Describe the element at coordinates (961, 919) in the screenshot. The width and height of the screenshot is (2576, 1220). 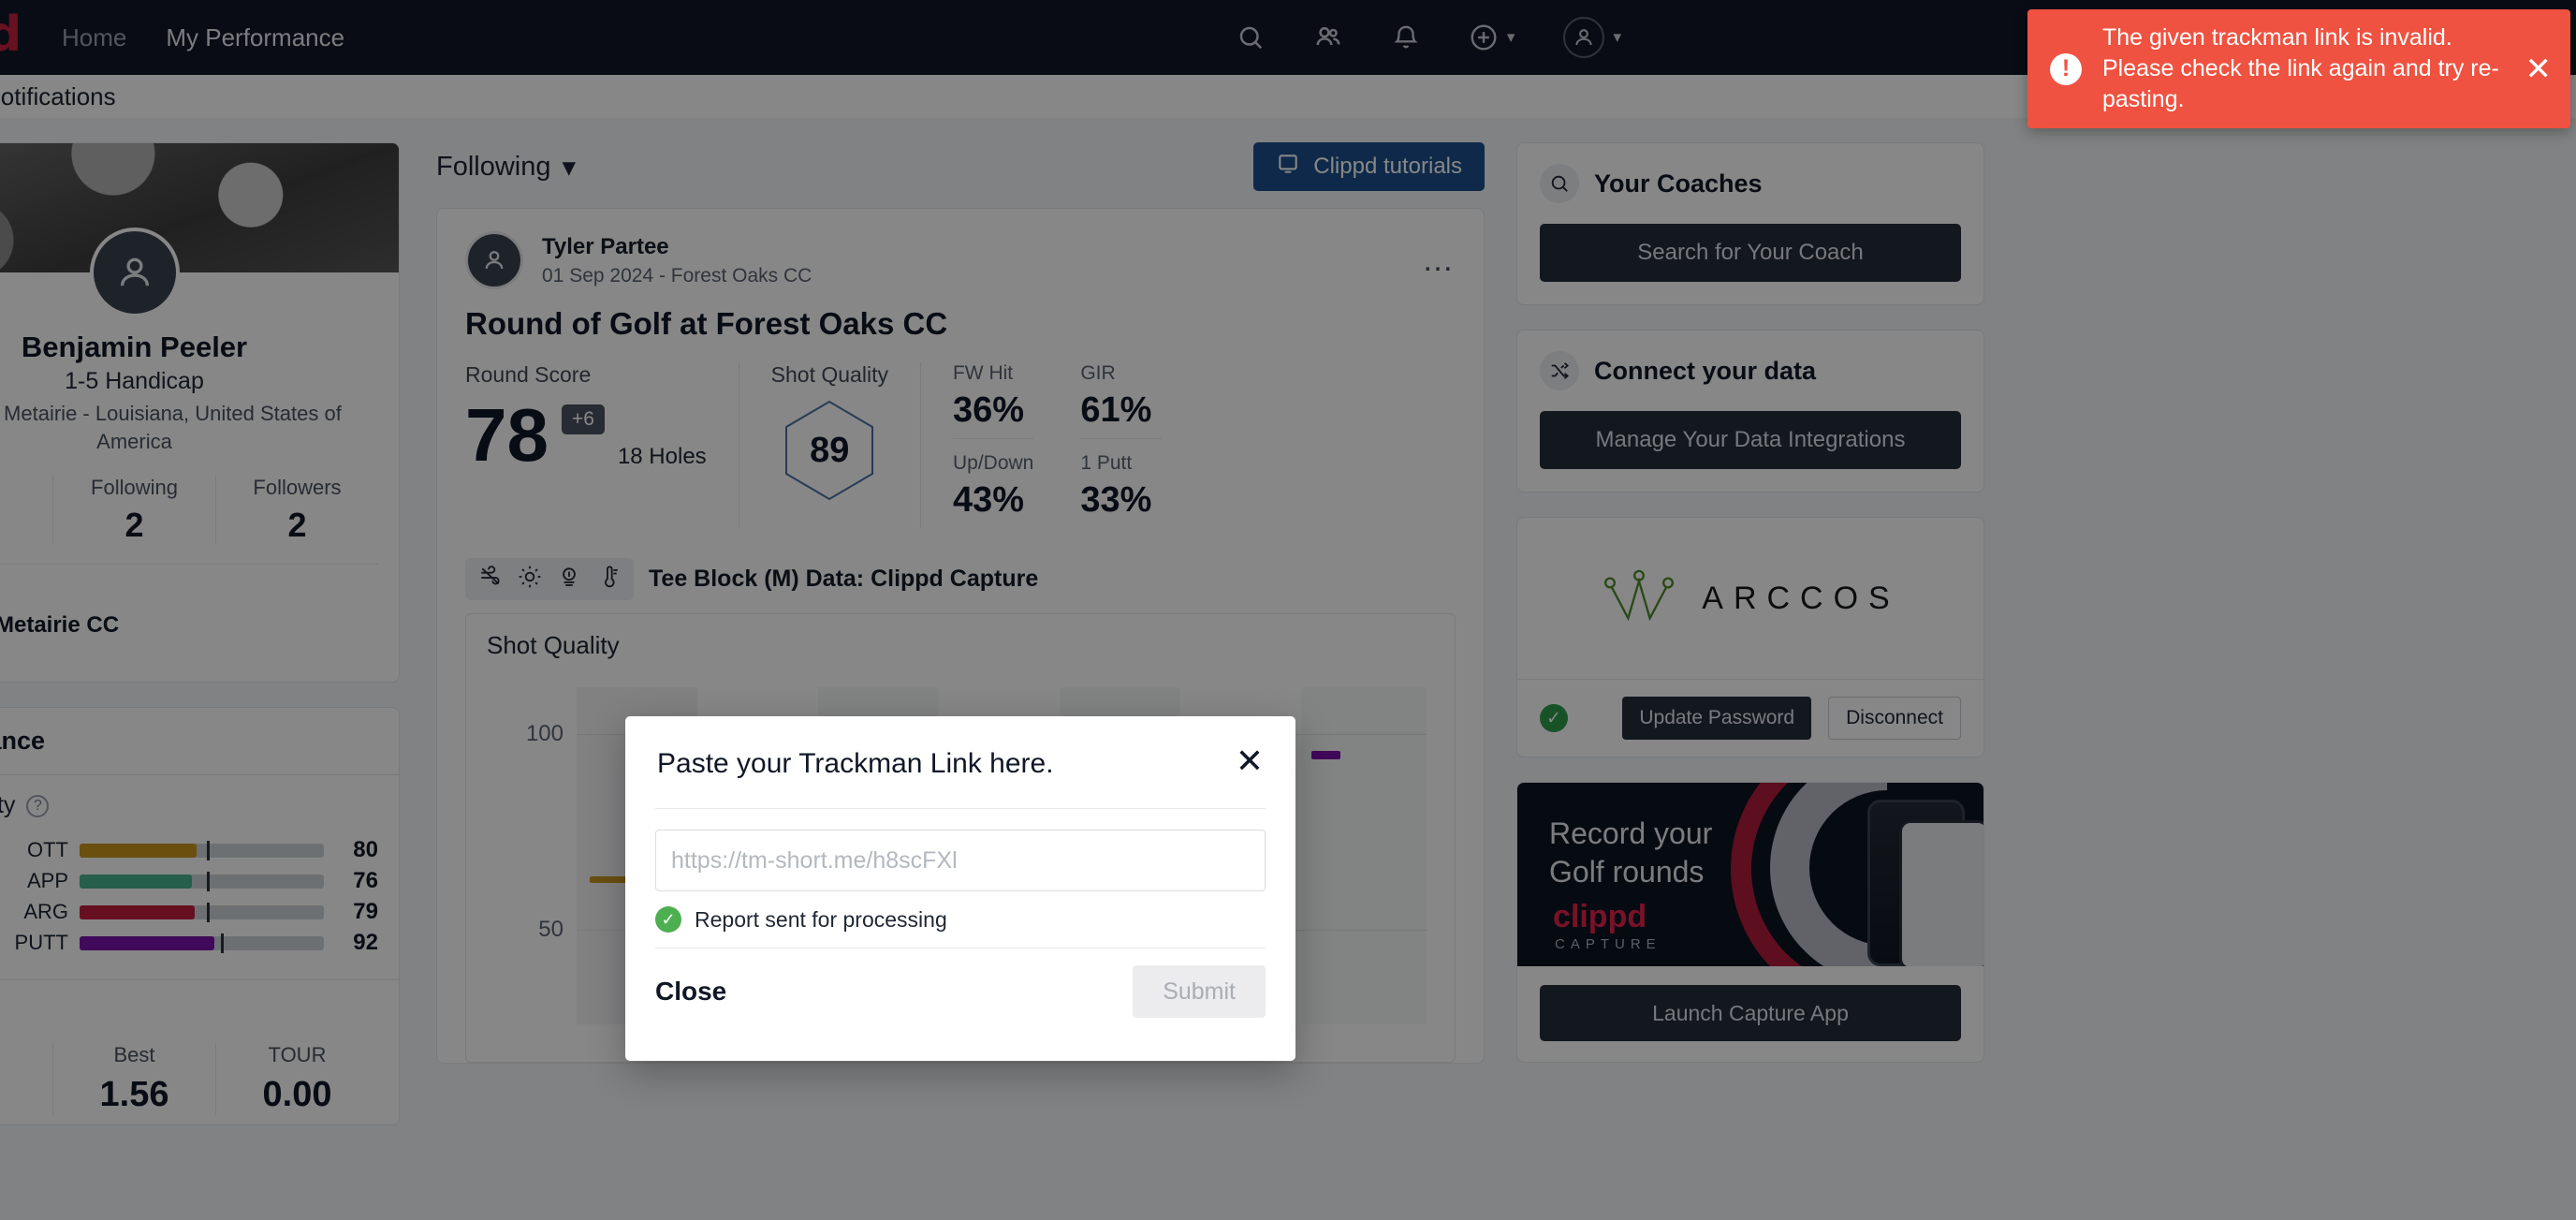
I see `modal-status: ✓ Report sent for processing` at that location.